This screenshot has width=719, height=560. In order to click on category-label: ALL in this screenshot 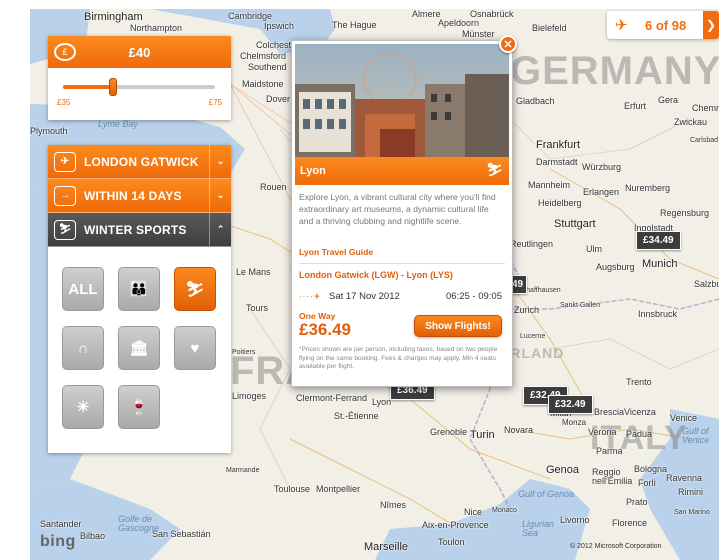, I will do `click(83, 289)`.